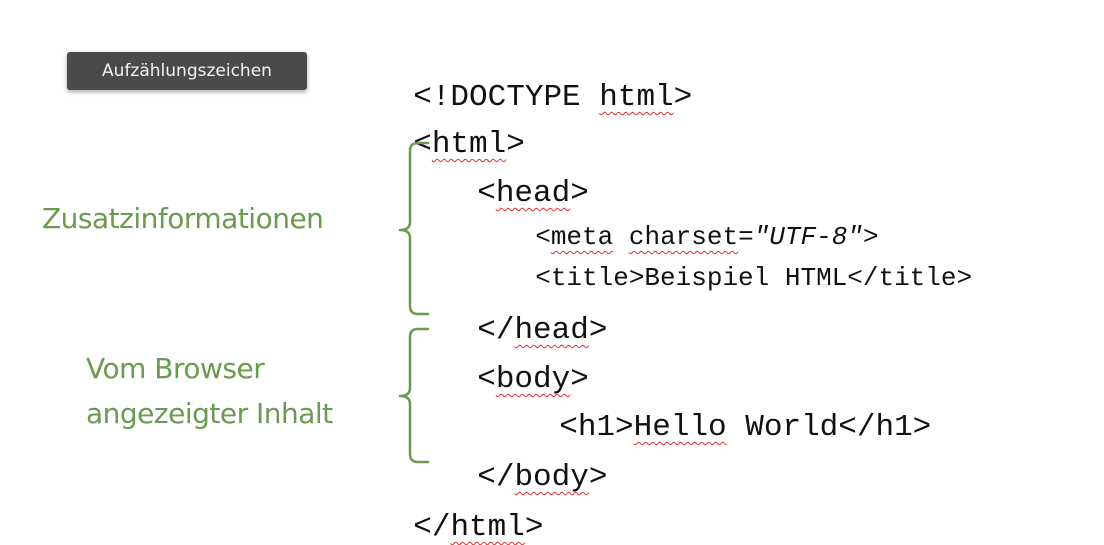 This screenshot has height=545, width=1104. I want to click on body-annotation-label-line2: angezeigter Inhalt, so click(209, 413).